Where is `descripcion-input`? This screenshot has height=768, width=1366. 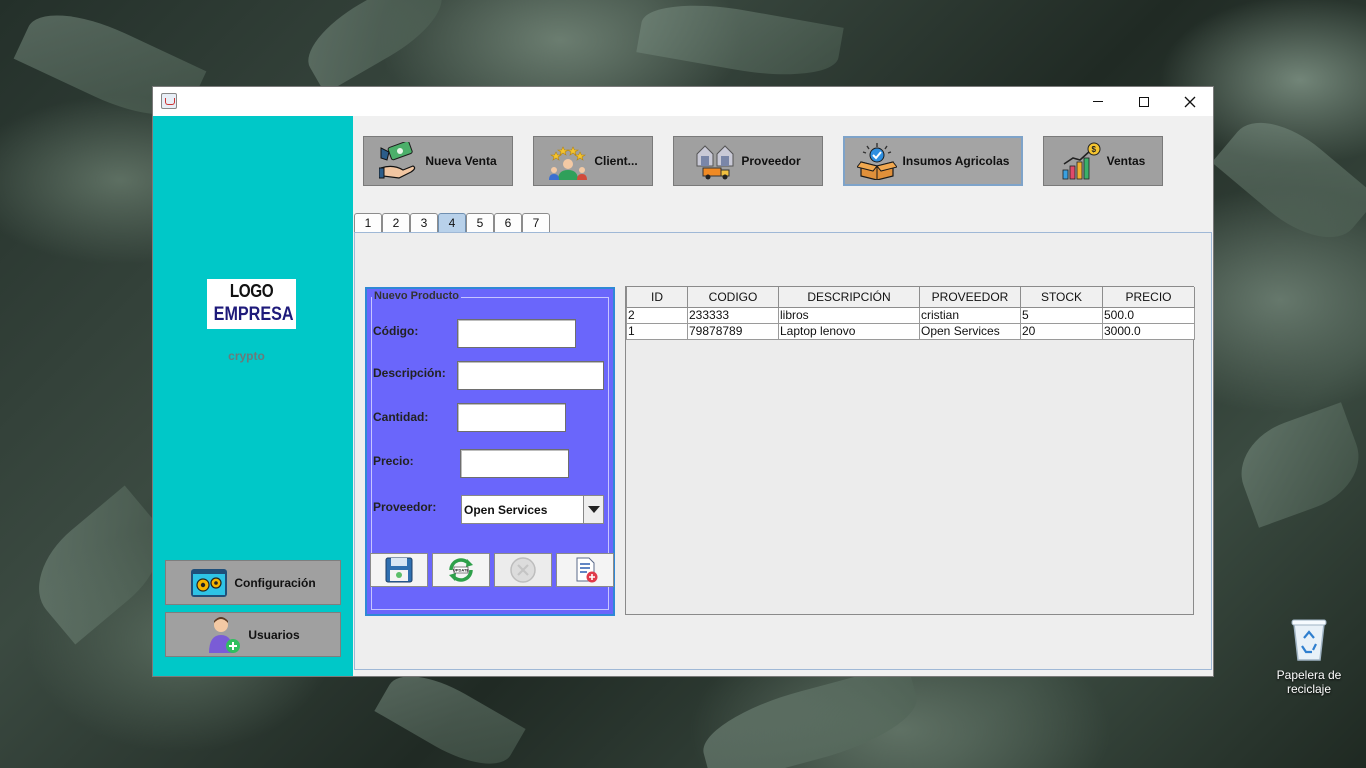 descripcion-input is located at coordinates (530, 375).